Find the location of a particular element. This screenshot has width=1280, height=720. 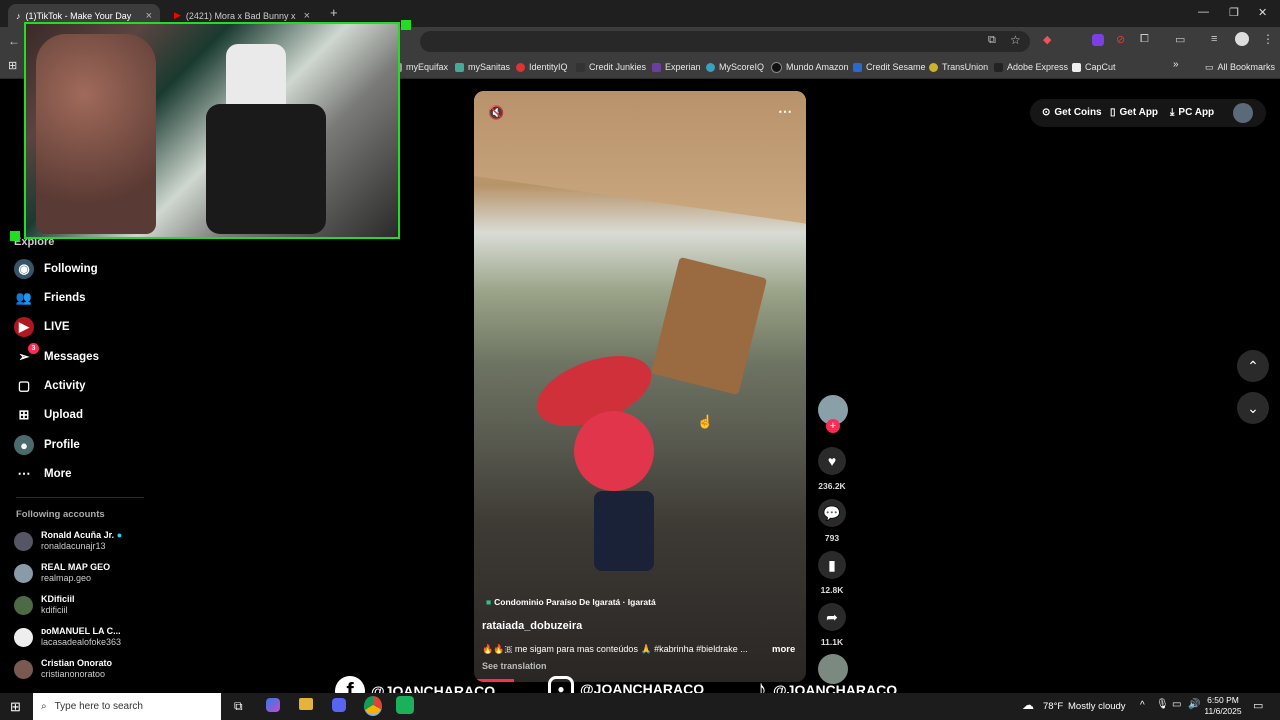

install-icon: ⧉ is located at coordinates (992, 40).